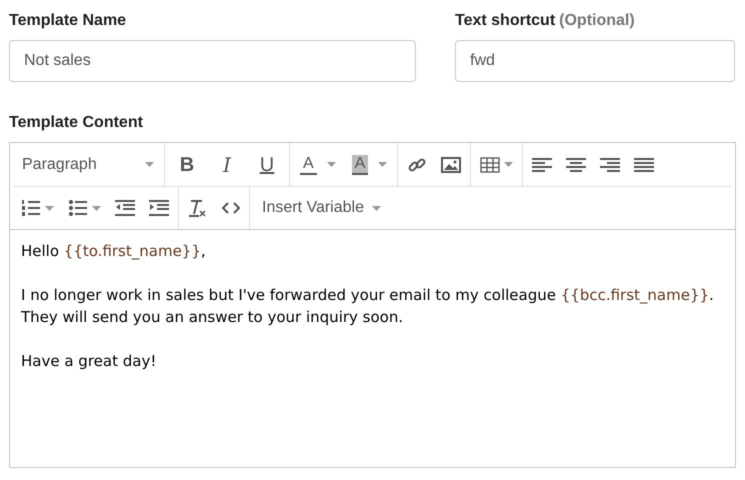 Image resolution: width=745 pixels, height=480 pixels. Describe the element at coordinates (370, 164) in the screenshot. I see `background-color-button: A` at that location.